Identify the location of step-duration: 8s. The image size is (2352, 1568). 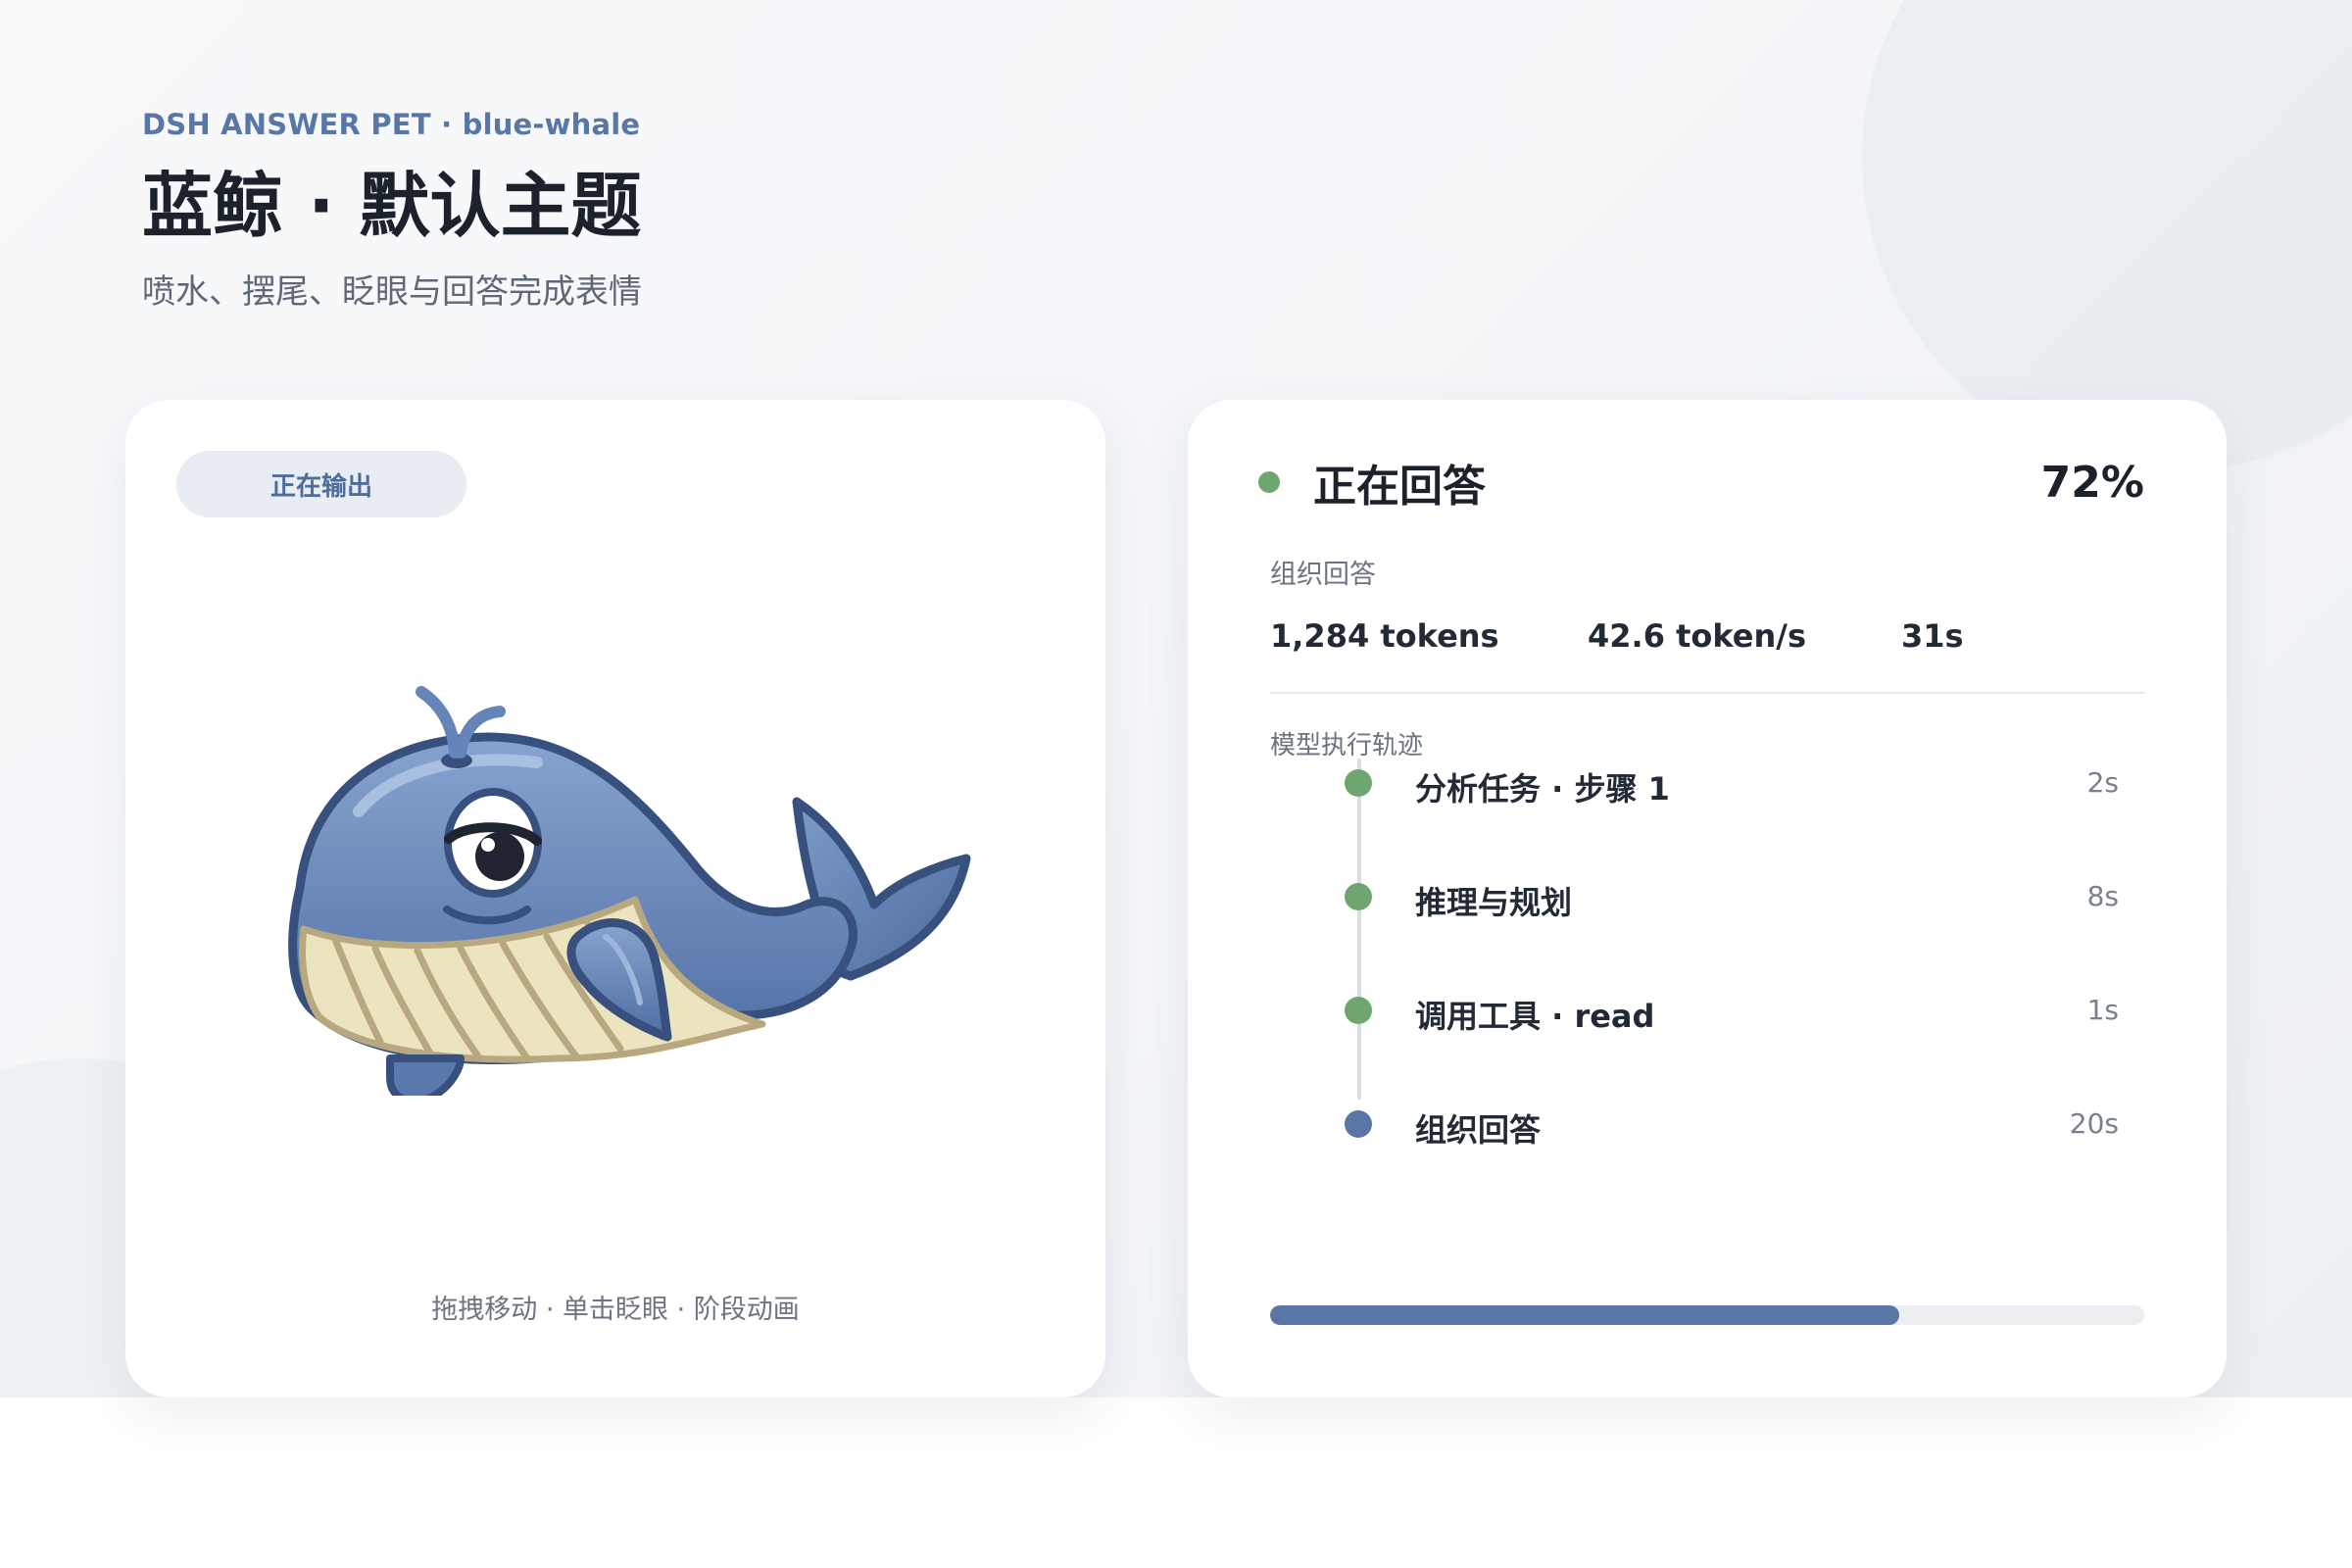
(2102, 896).